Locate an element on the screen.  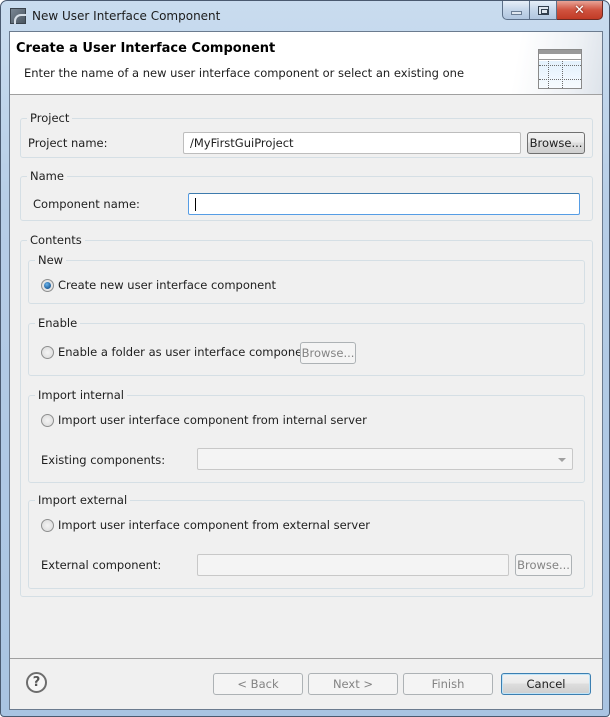
component-name-input is located at coordinates (384, 204).